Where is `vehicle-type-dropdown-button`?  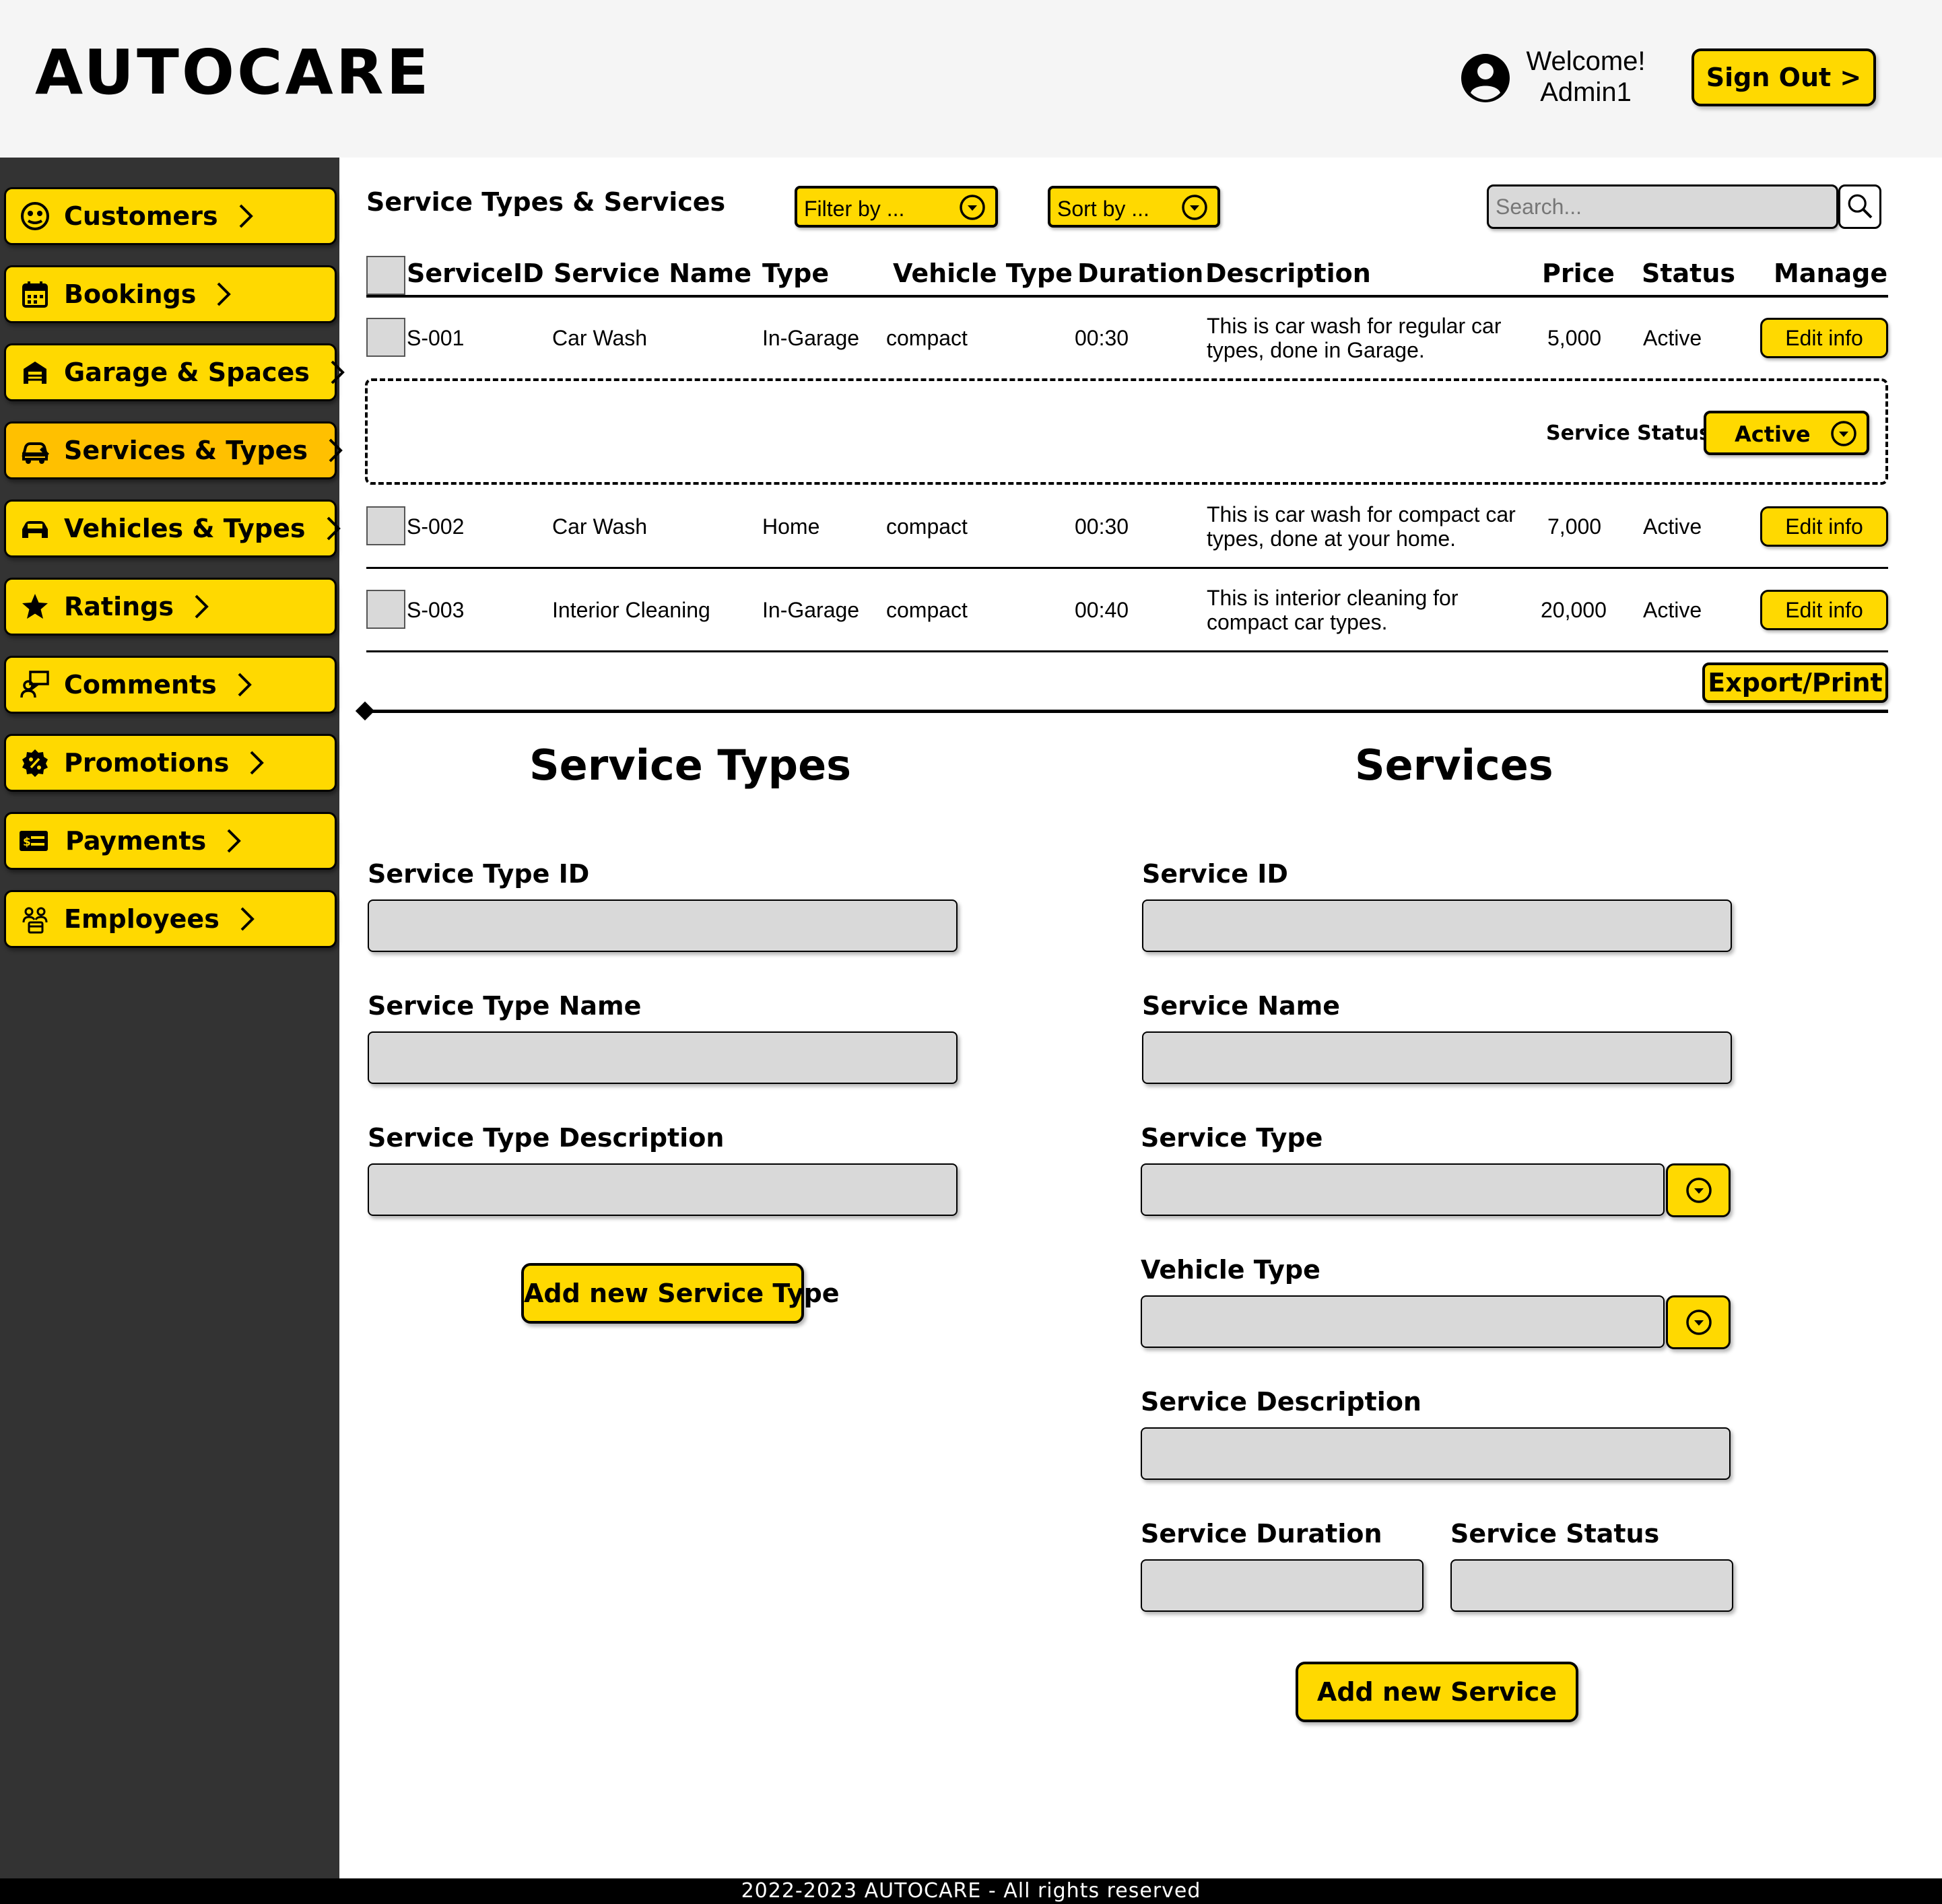
vehicle-type-dropdown-button is located at coordinates (1699, 1322).